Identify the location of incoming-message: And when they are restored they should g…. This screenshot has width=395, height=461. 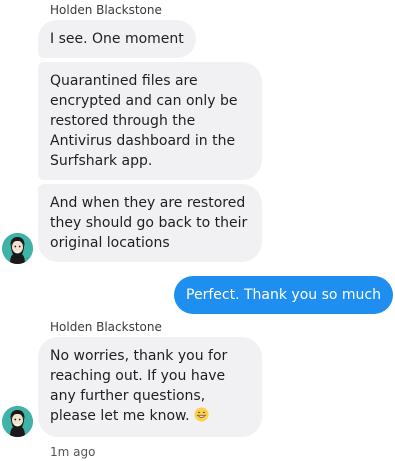
(150, 223).